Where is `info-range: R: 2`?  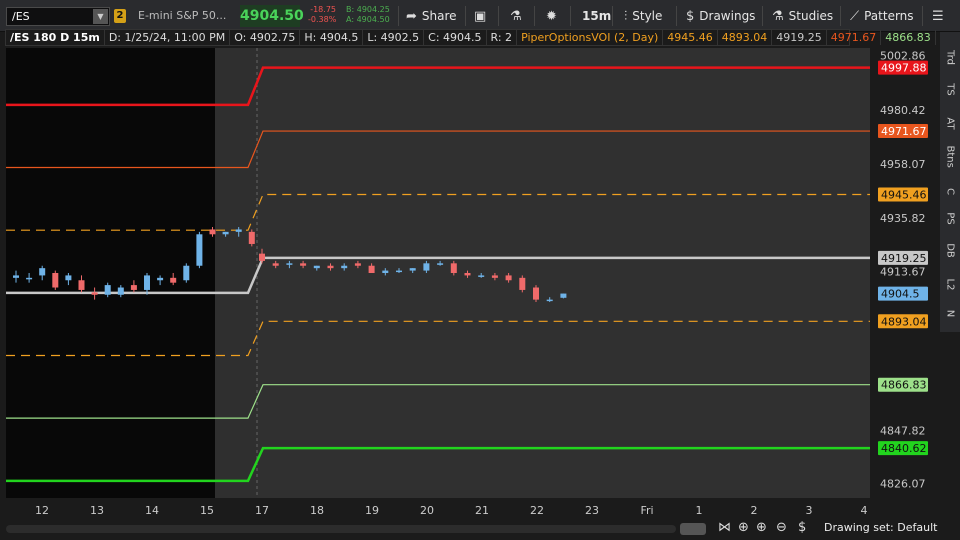
info-range: R: 2 is located at coordinates (502, 37).